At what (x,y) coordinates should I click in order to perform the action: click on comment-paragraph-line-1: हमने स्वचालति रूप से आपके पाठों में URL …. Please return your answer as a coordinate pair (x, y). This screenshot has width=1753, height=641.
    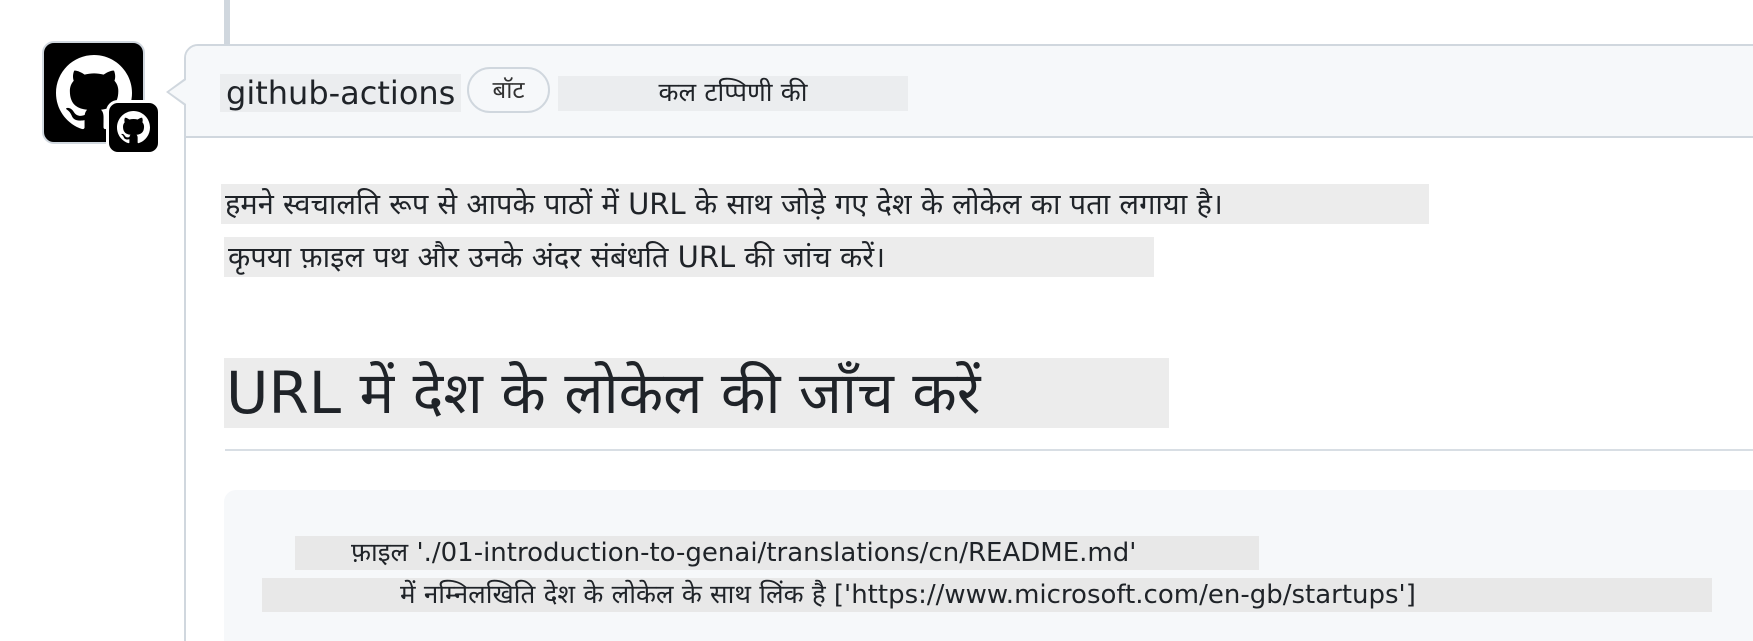
    Looking at the image, I should click on (825, 204).